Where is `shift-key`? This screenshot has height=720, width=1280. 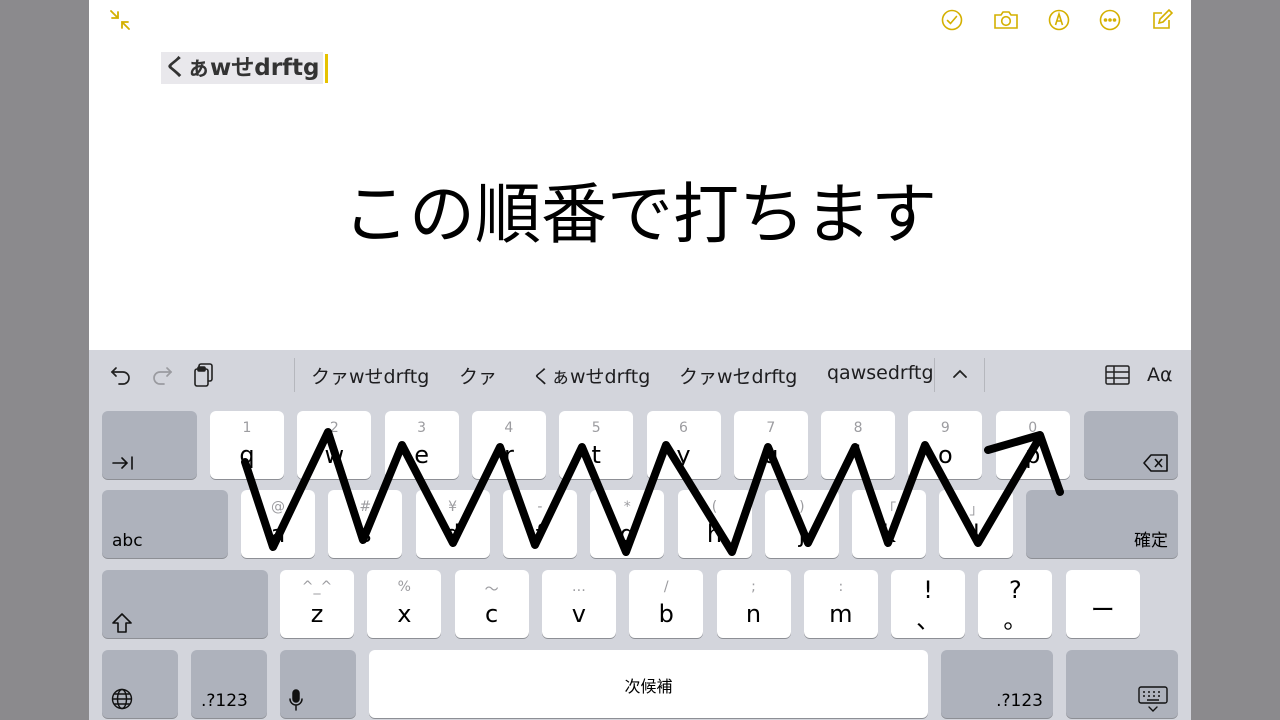
shift-key is located at coordinates (185, 604).